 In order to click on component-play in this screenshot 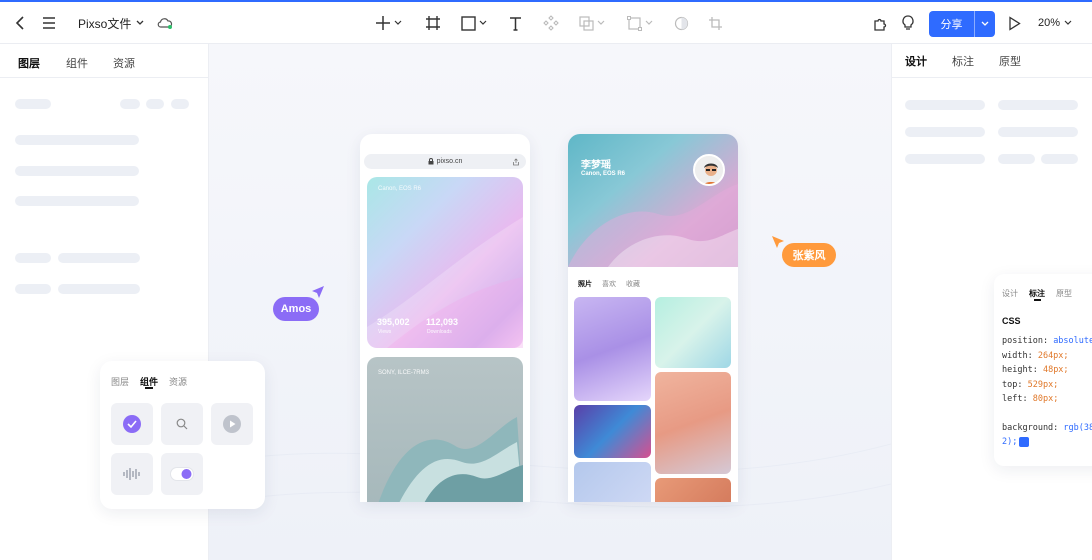, I will do `click(232, 424)`.